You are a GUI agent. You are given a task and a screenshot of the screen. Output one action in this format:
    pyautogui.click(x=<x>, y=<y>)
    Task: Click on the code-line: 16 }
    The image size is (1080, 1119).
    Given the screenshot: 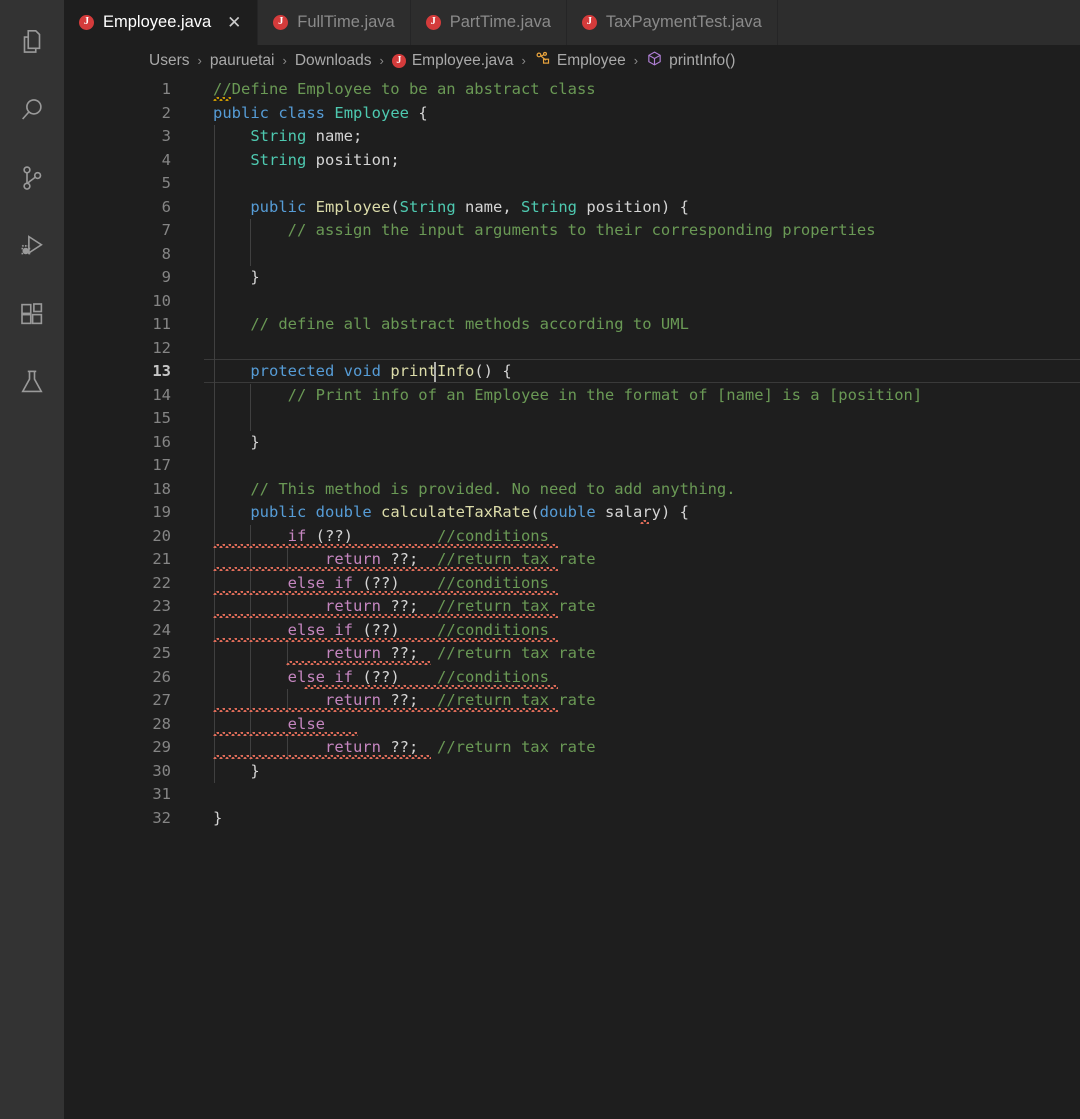 What is the action you would take?
    pyautogui.click(x=572, y=443)
    